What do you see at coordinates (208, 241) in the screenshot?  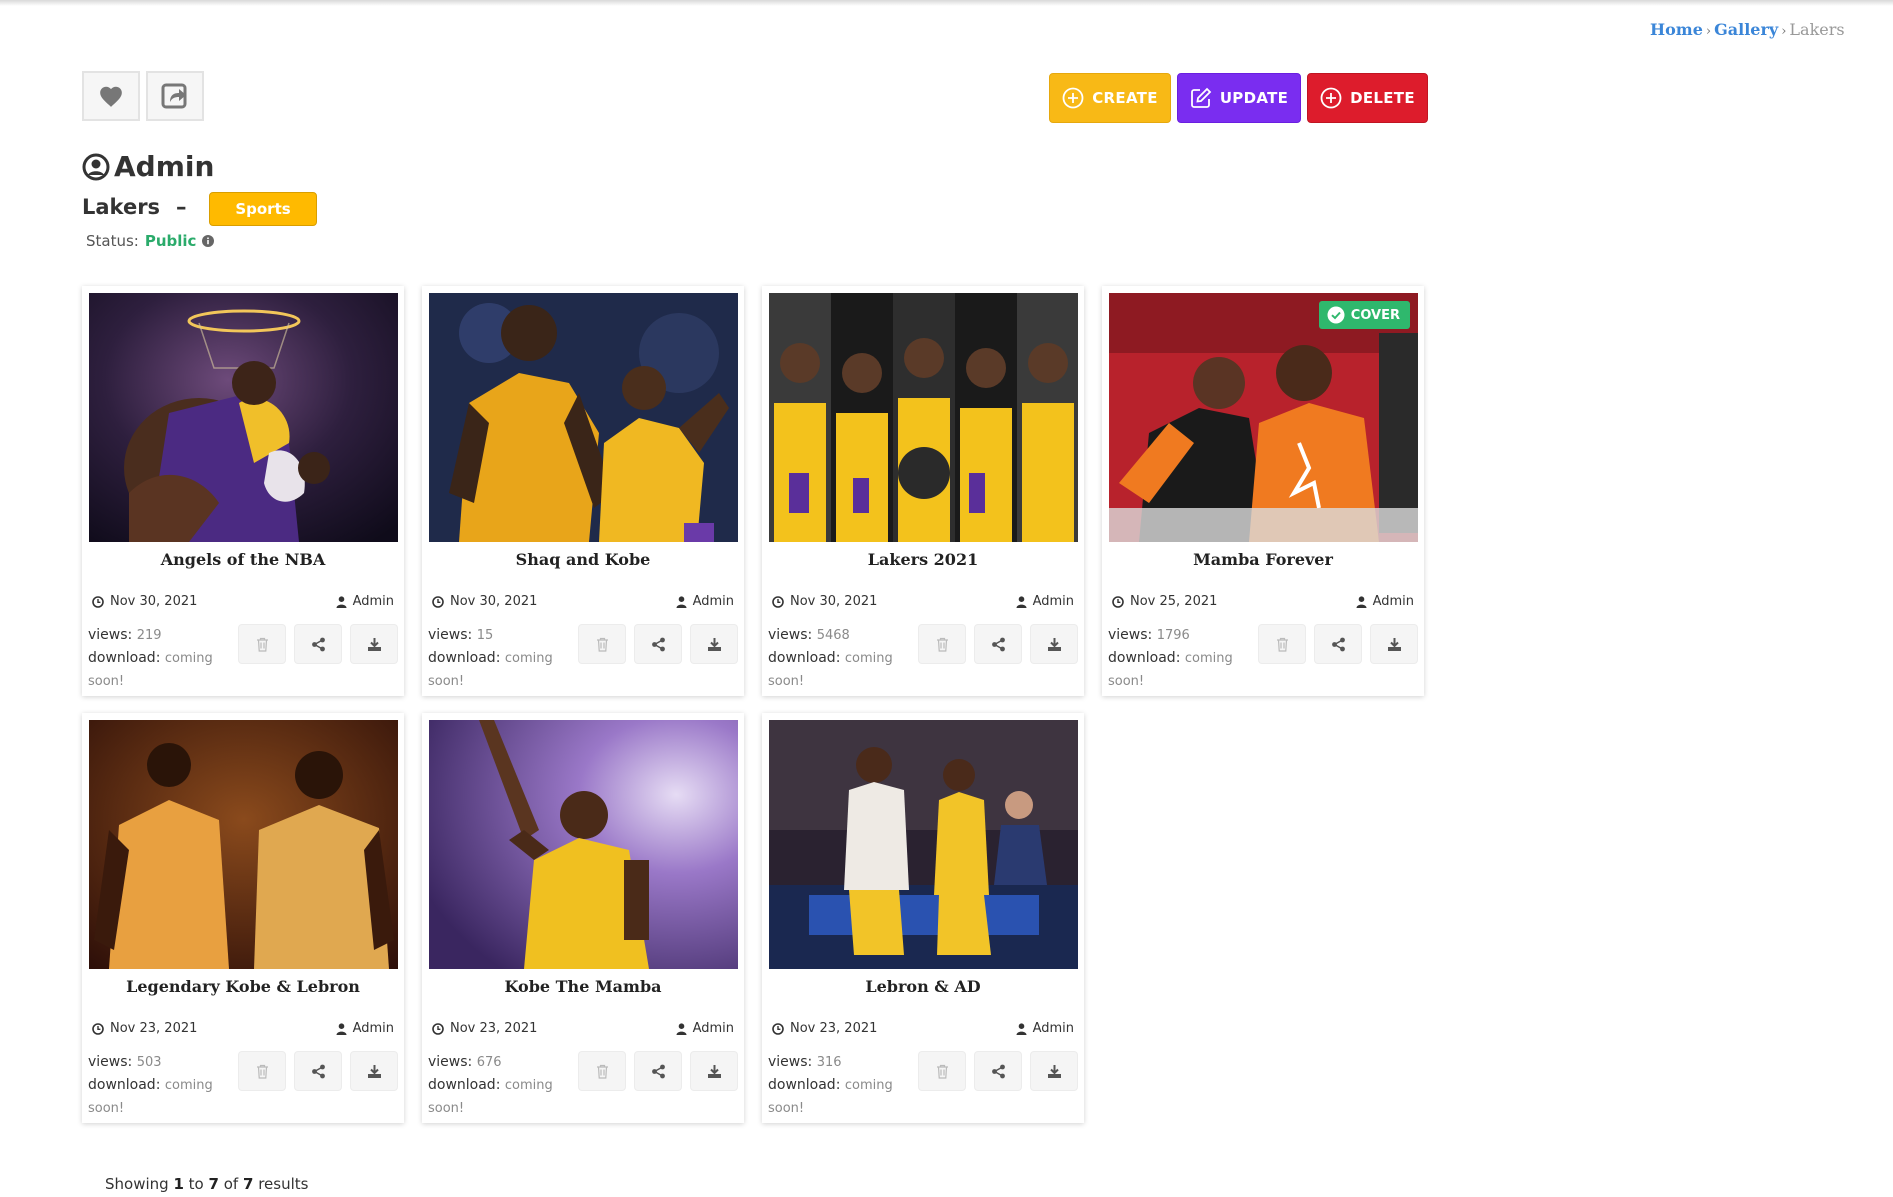 I see `info-icon` at bounding box center [208, 241].